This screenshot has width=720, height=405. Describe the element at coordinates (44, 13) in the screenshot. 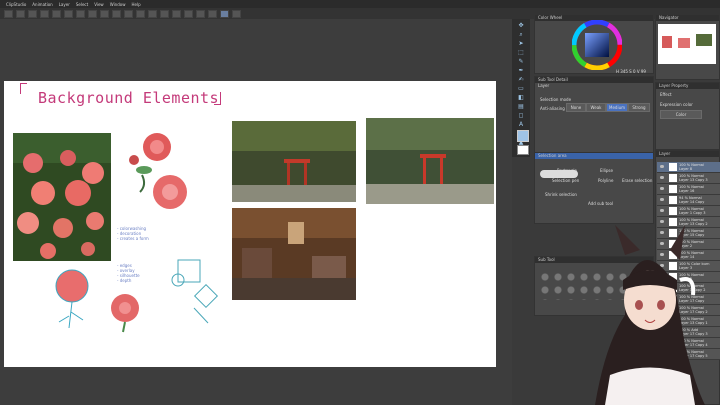

I see `undo-button` at that location.